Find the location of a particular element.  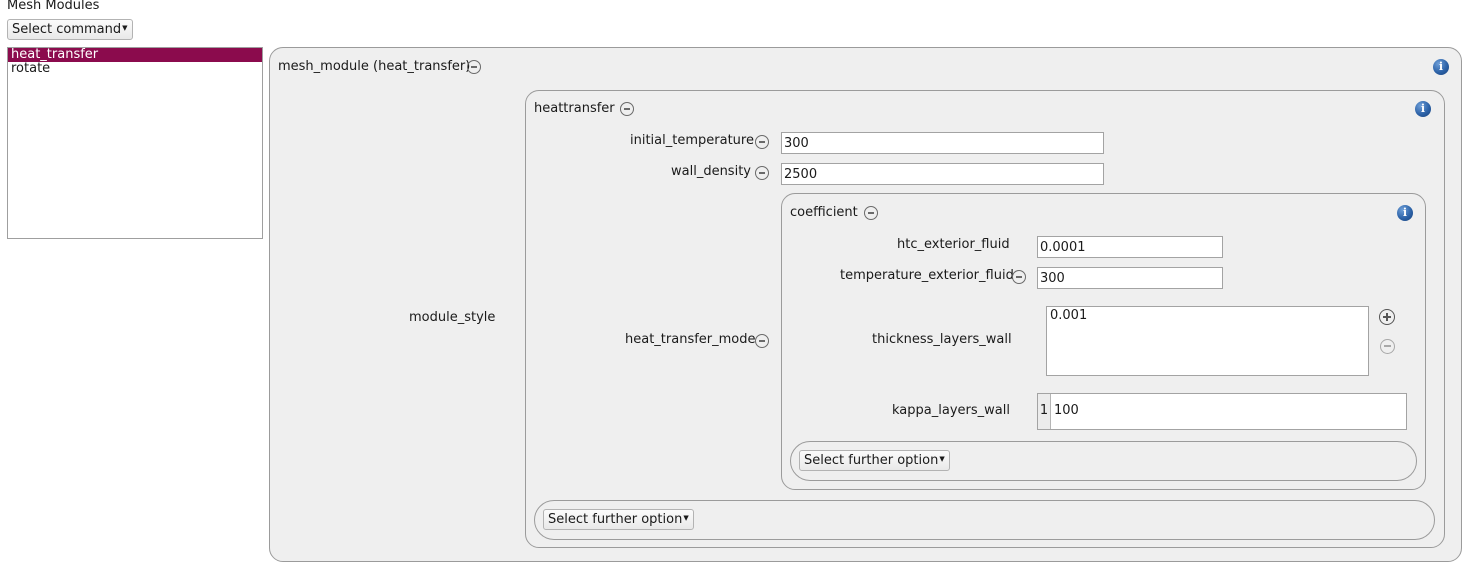

wall-density-label: wall_density is located at coordinates (711, 171).